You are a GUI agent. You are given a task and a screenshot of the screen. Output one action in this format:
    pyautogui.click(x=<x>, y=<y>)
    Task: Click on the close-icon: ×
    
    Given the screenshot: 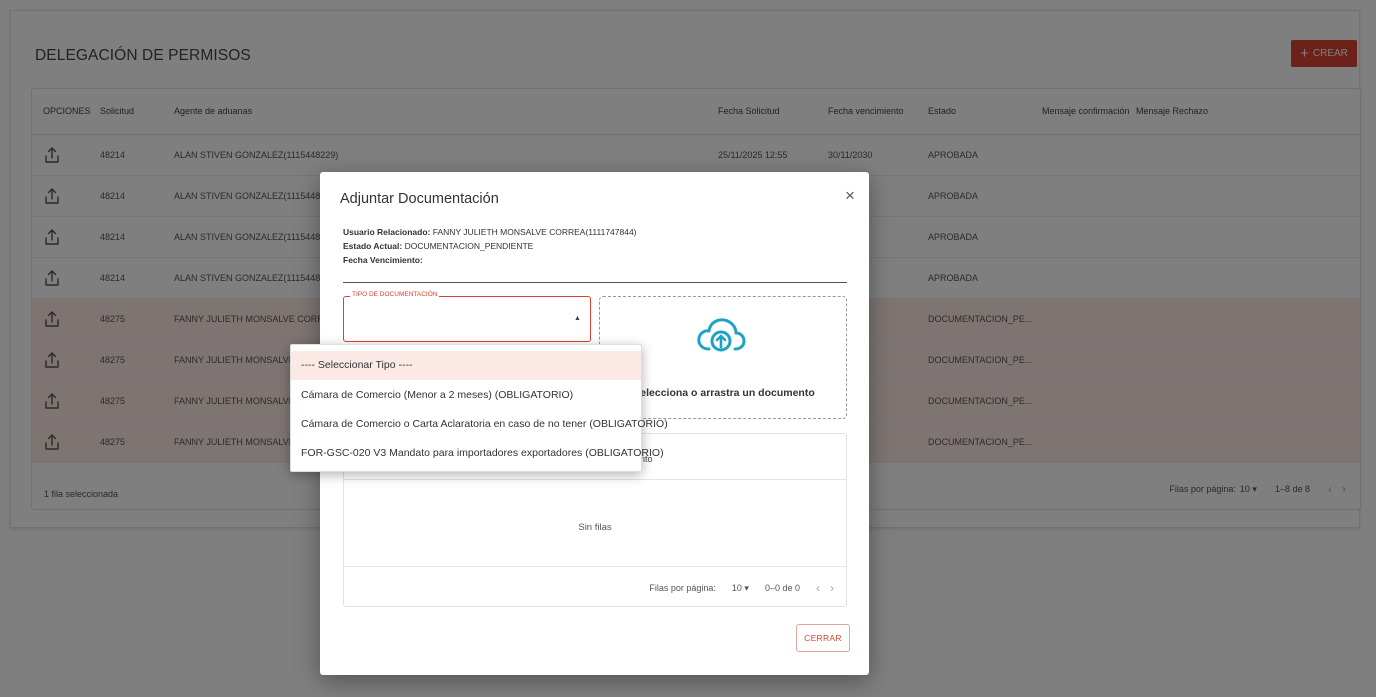 What is the action you would take?
    pyautogui.click(x=850, y=196)
    